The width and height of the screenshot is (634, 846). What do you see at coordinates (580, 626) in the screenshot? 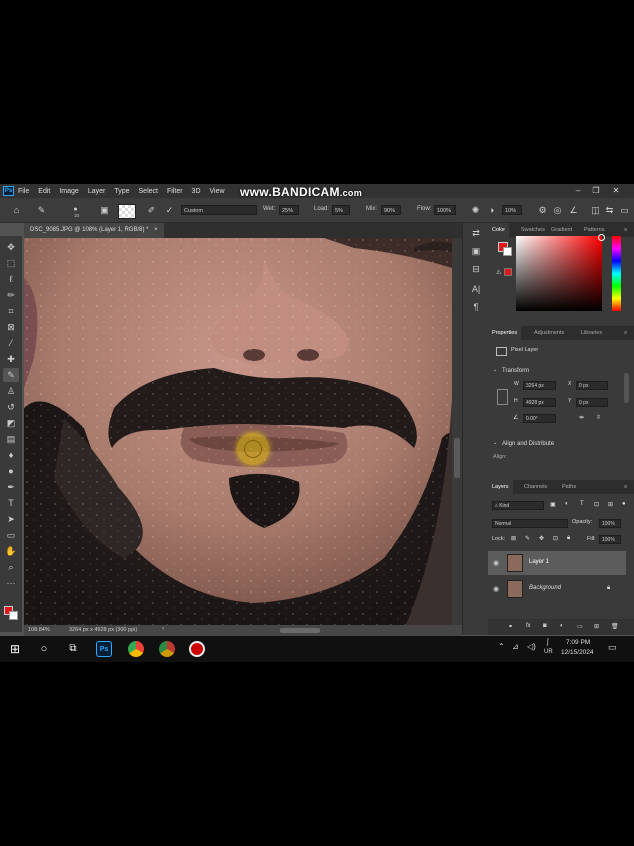
I see `new-group-icon: ▭` at bounding box center [580, 626].